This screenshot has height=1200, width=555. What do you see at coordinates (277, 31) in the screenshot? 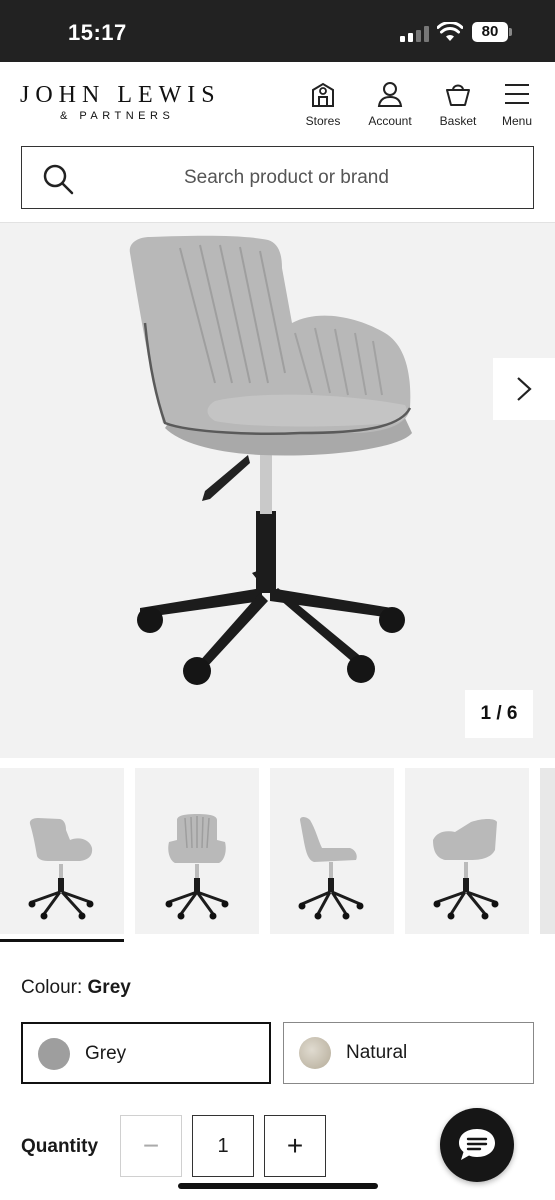
I see `status-bar: 15:17 80` at bounding box center [277, 31].